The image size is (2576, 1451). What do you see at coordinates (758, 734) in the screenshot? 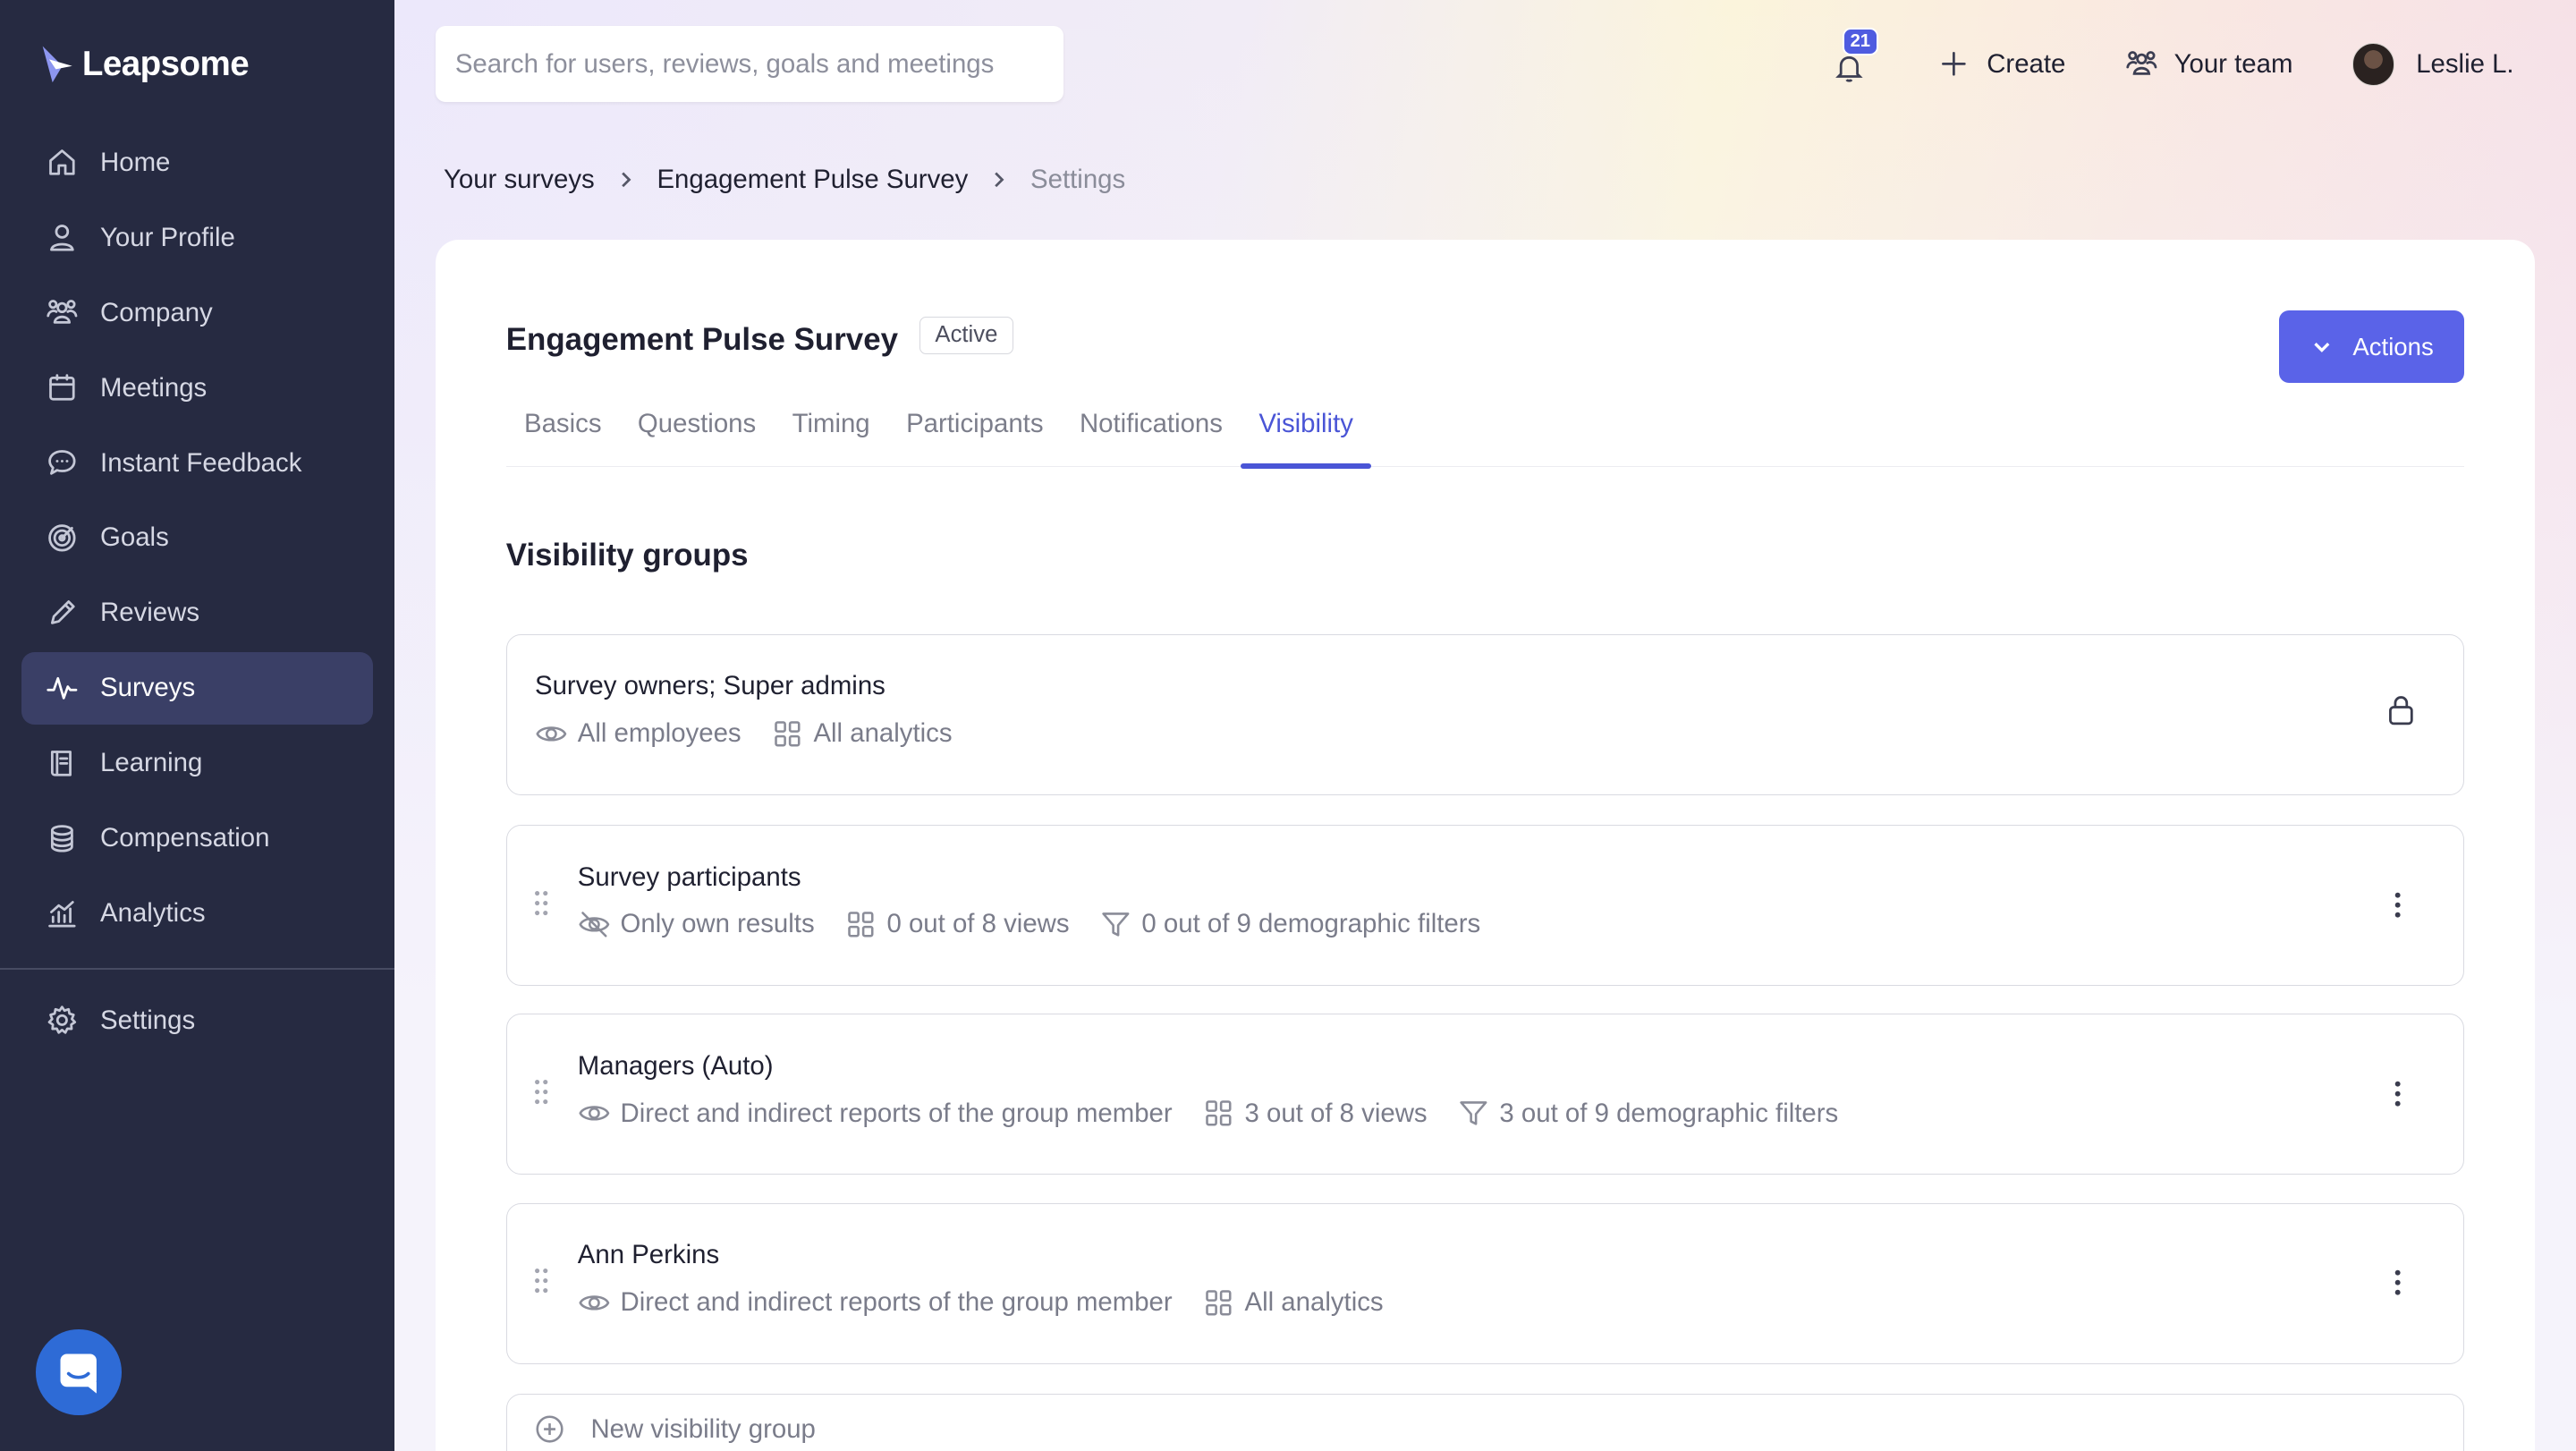
I see `group-meta: All employees All analytics` at bounding box center [758, 734].